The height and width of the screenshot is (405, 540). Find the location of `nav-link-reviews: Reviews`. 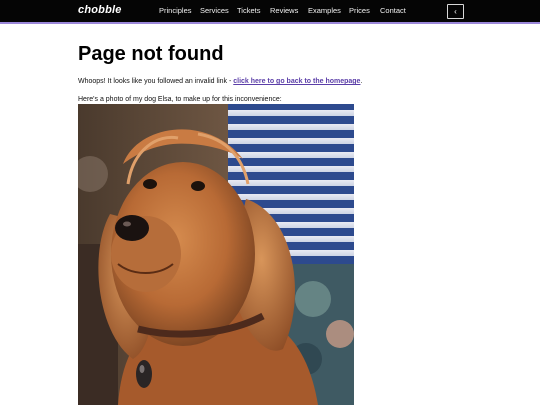

nav-link-reviews: Reviews is located at coordinates (284, 10).